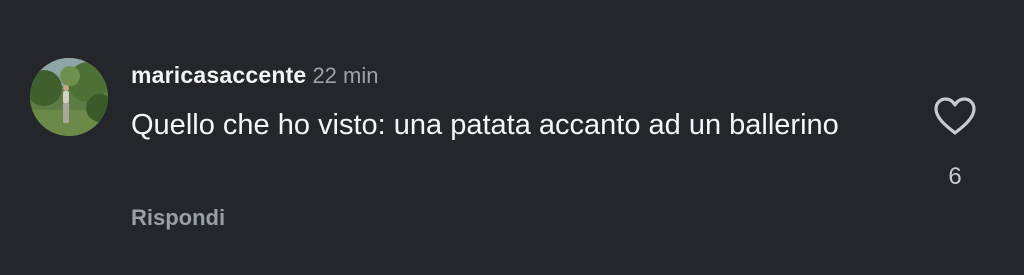 The width and height of the screenshot is (1024, 275). What do you see at coordinates (218, 75) in the screenshot?
I see `username-link: maricasaccente` at bounding box center [218, 75].